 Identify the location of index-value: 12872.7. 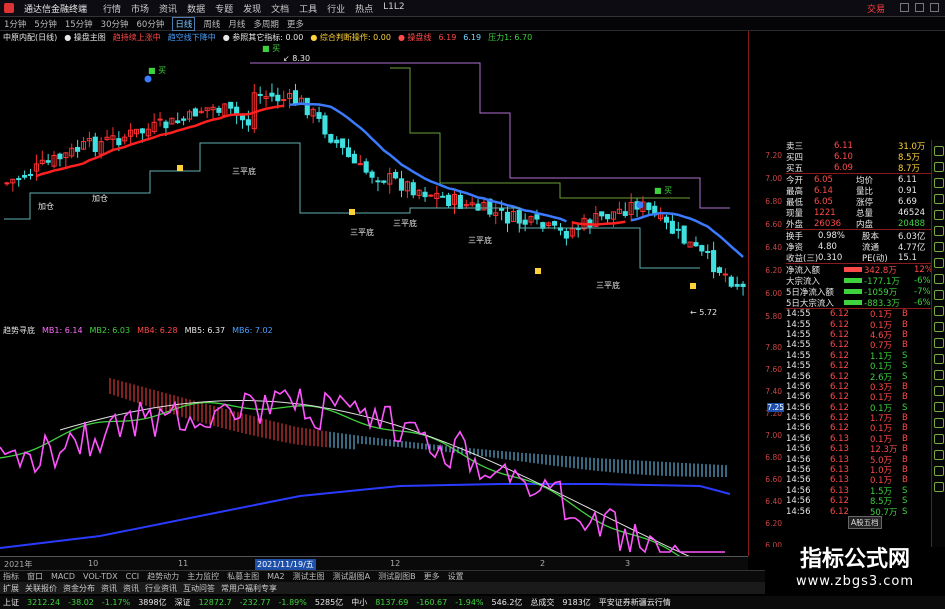
(215, 602).